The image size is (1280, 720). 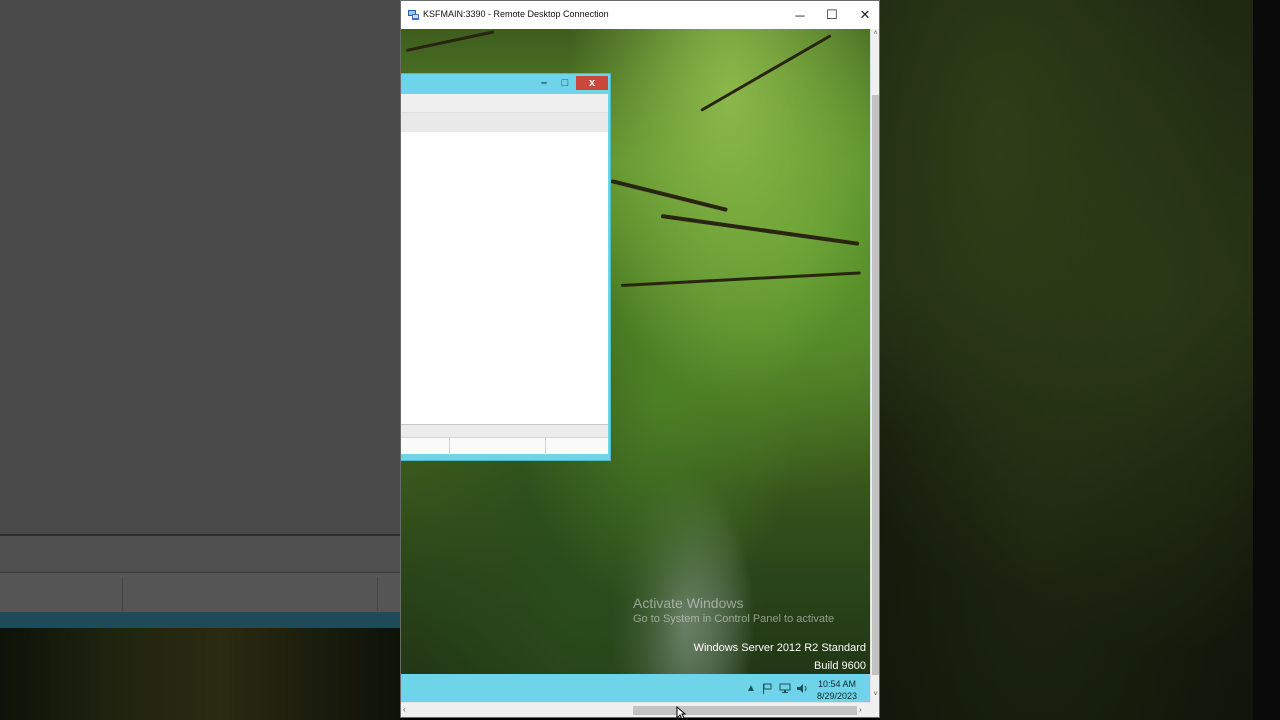 What do you see at coordinates (875, 695) in the screenshot?
I see `scroll-down-arrow-icon: ˅` at bounding box center [875, 695].